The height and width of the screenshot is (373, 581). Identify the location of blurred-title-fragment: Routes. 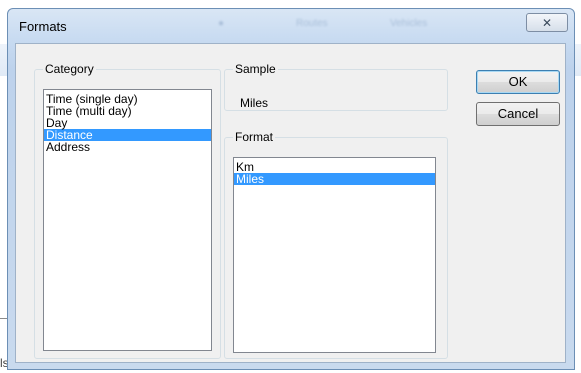
(312, 23).